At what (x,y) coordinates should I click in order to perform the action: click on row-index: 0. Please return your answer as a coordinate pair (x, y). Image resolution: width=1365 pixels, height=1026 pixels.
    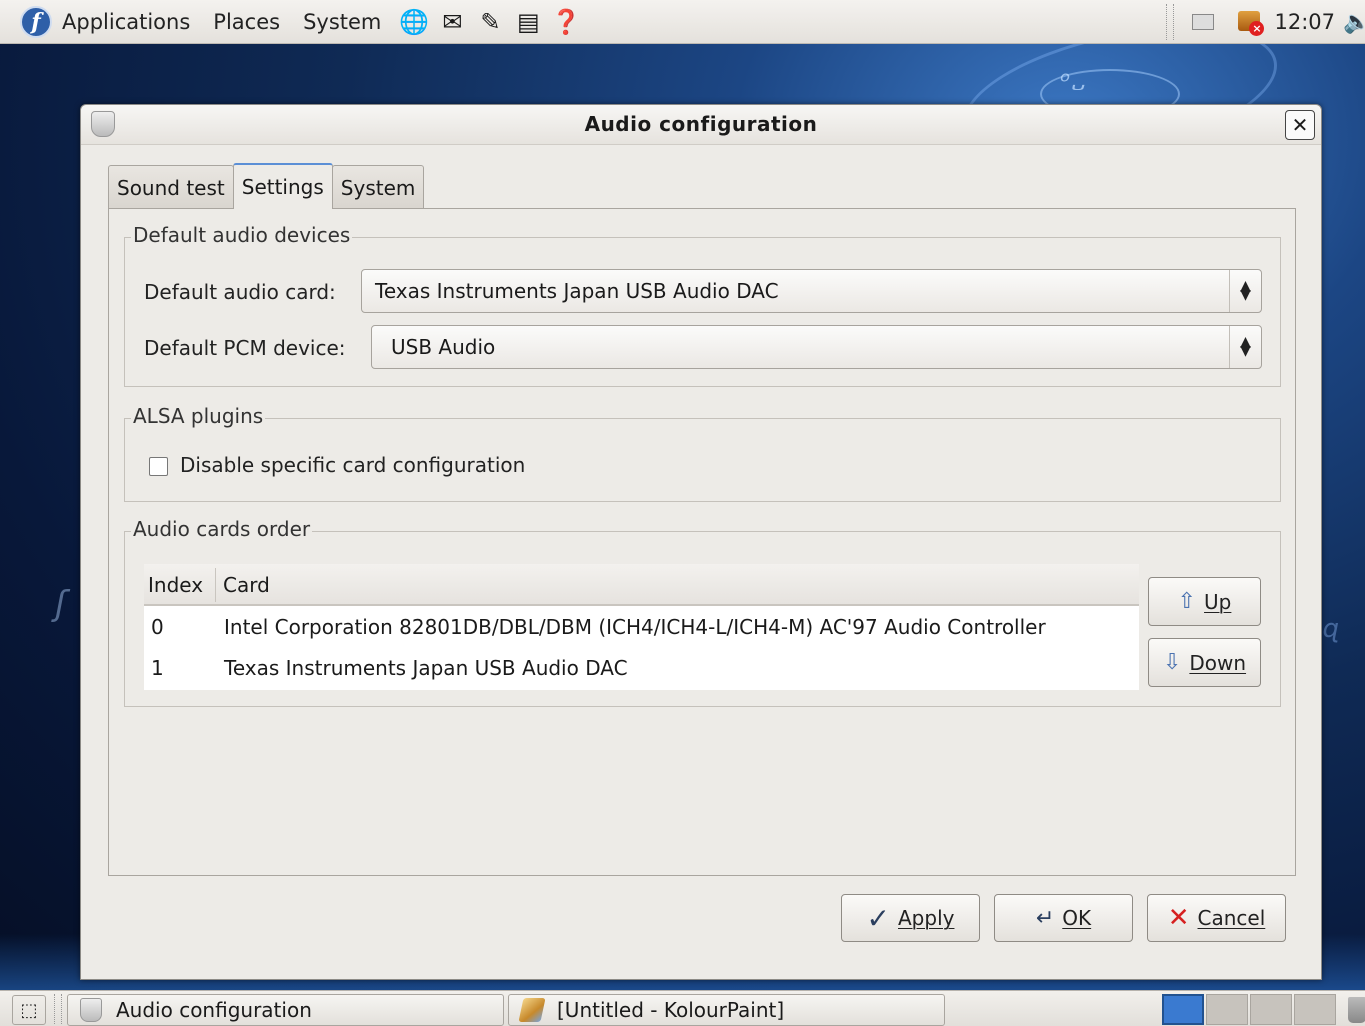
    Looking at the image, I should click on (157, 627).